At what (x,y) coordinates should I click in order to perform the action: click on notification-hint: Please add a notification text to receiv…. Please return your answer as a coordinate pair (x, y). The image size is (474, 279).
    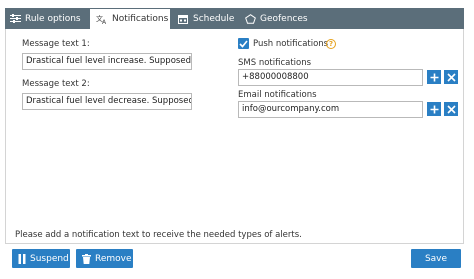
    Looking at the image, I should click on (158, 235).